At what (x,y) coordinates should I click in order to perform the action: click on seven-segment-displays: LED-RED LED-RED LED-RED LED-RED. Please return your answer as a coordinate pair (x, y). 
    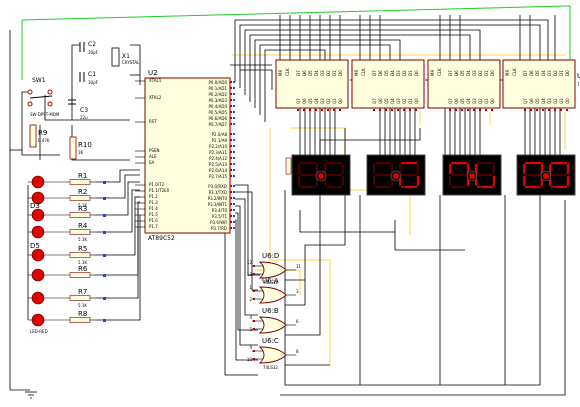
    Looking at the image, I should click on (430, 175).